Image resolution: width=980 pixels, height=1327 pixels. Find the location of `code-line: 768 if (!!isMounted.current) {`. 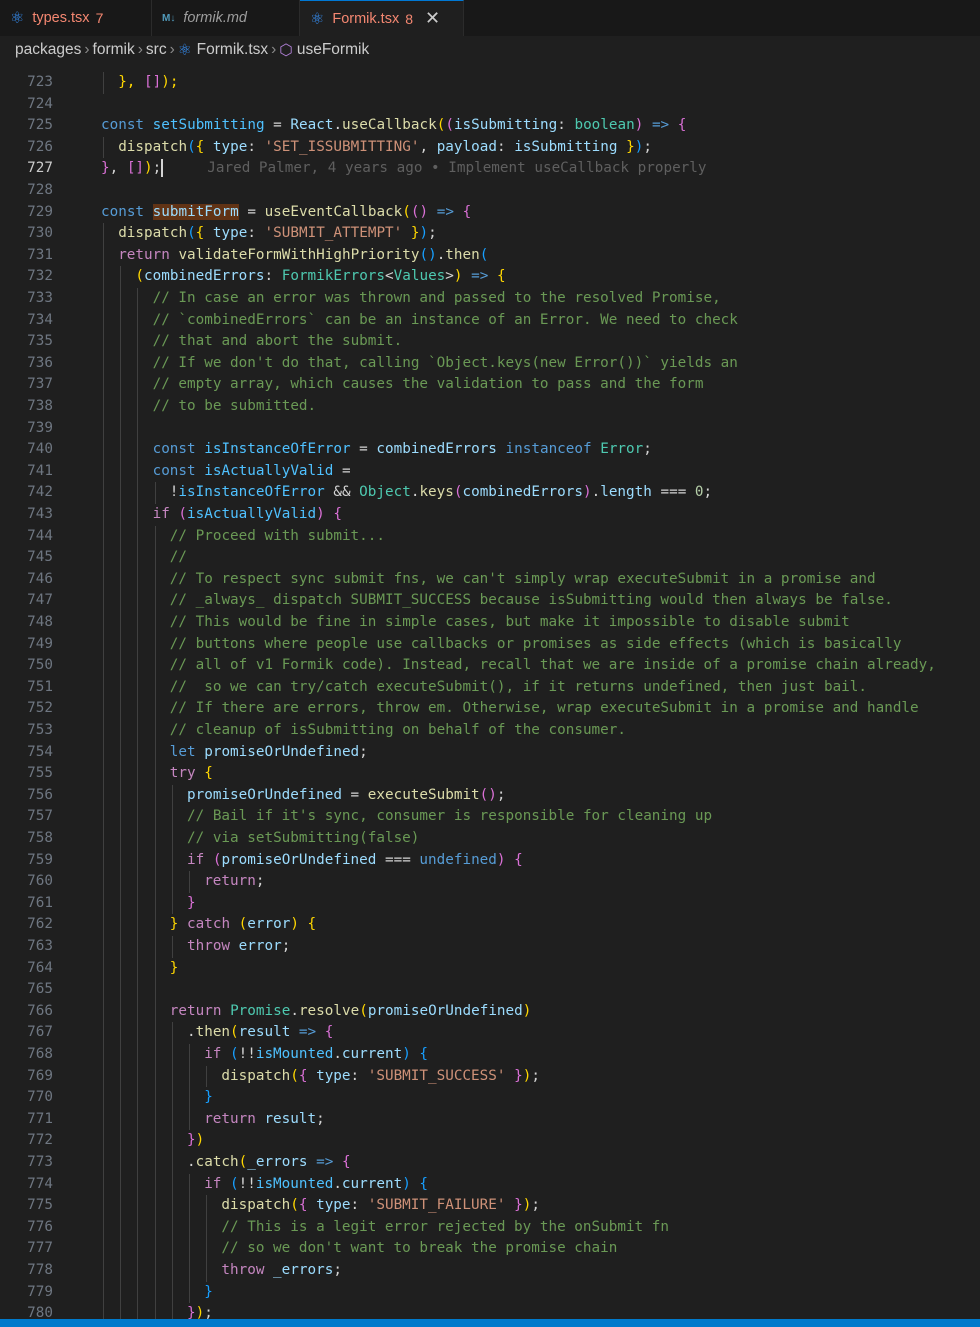

code-line: 768 if (!!isMounted.current) { is located at coordinates (490, 1055).